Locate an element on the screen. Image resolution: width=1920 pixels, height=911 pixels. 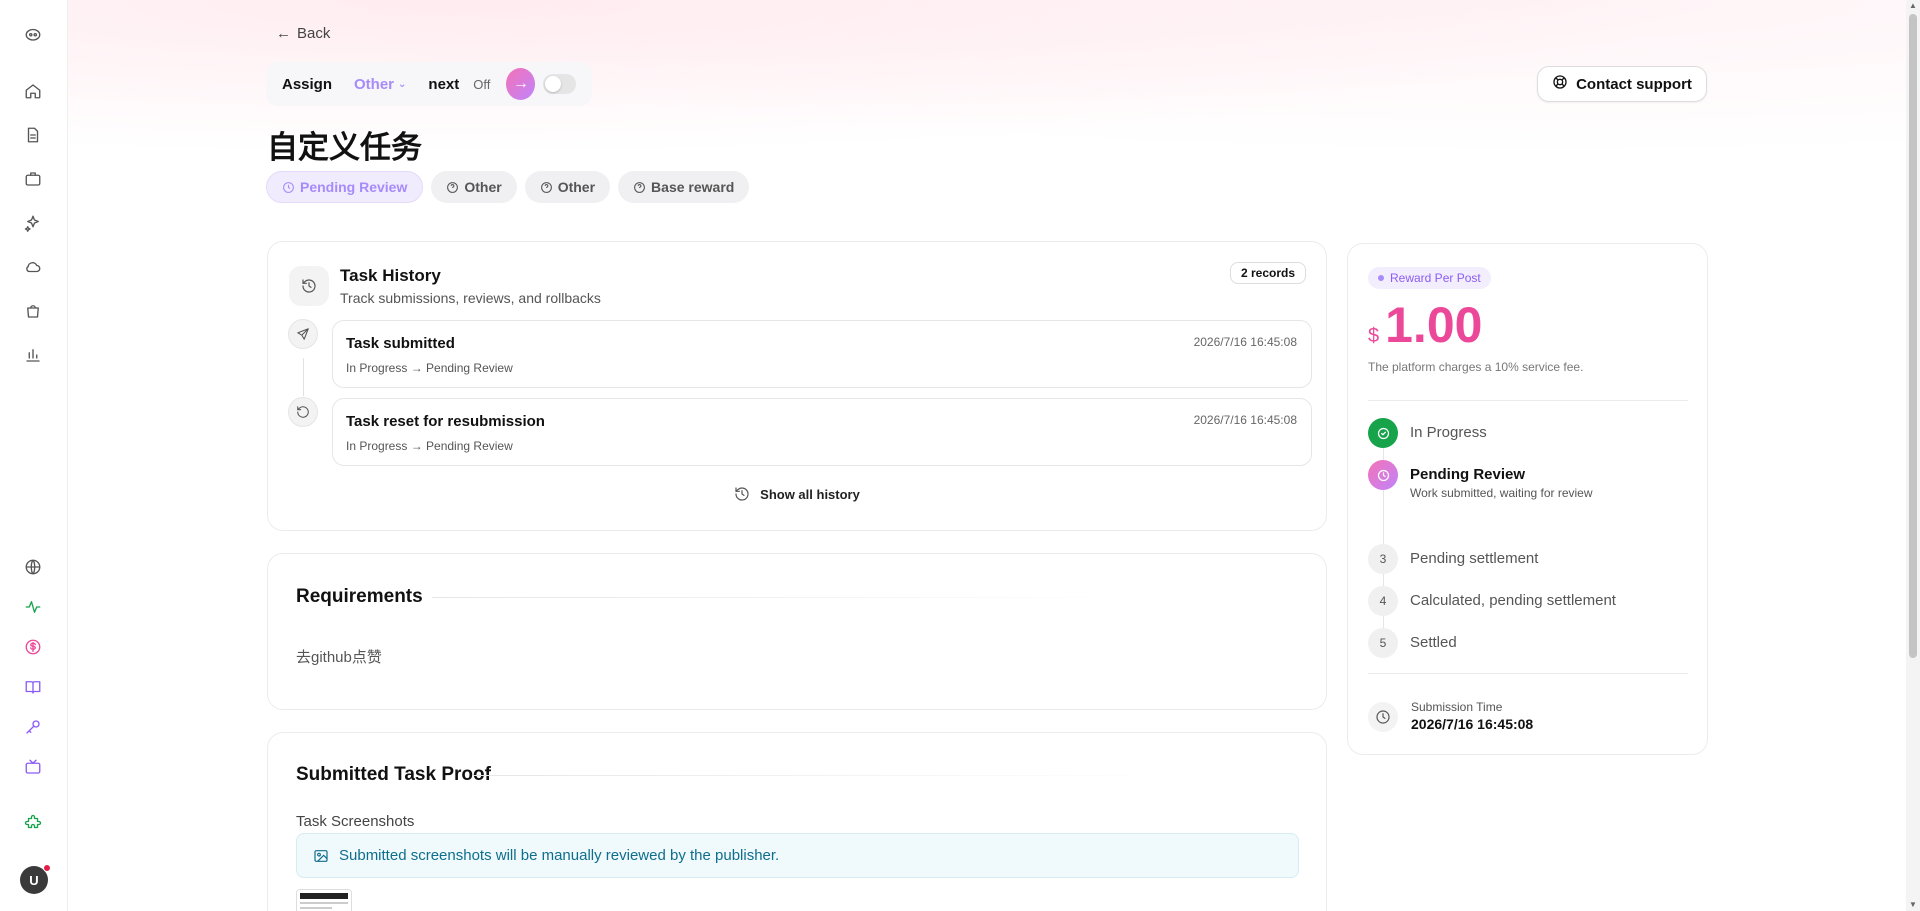
timeline-connector is located at coordinates (303, 377).